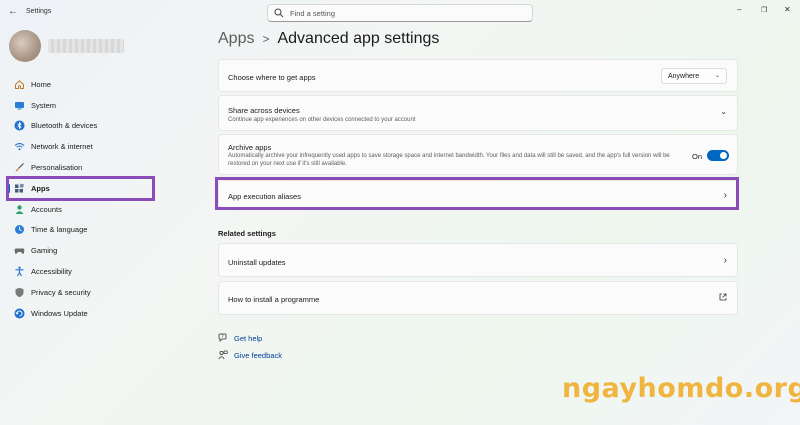 The width and height of the screenshot is (800, 425). I want to click on watermark-text: ngayhomdo.org, so click(681, 388).